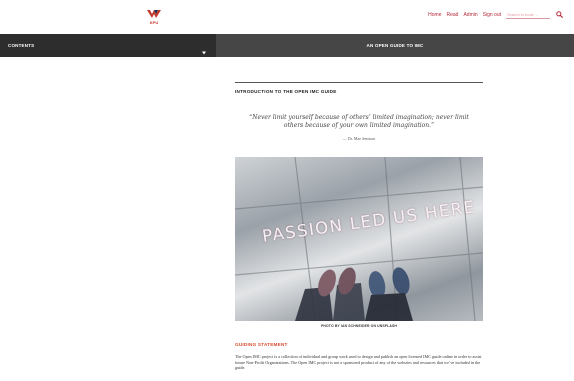 This screenshot has height=381, width=574. What do you see at coordinates (359, 138) in the screenshot?
I see `quote-attribution: — Dr. Mae Jemison` at bounding box center [359, 138].